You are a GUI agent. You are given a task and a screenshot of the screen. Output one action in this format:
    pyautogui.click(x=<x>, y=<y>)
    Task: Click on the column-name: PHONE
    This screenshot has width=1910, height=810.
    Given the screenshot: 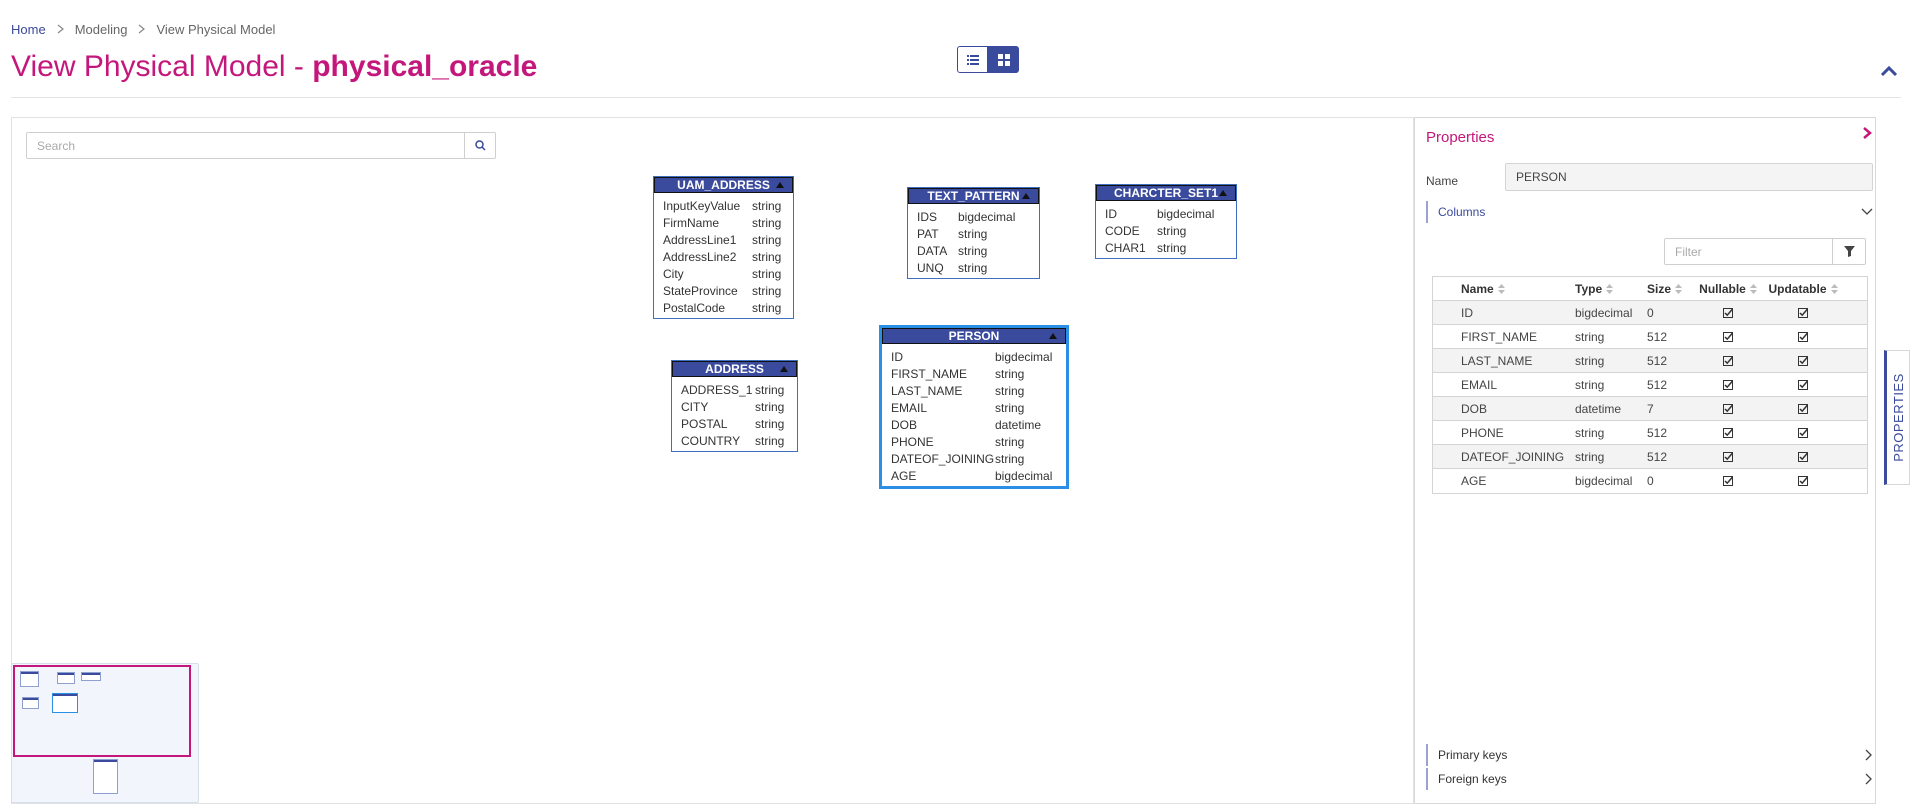 What is the action you would take?
    pyautogui.click(x=912, y=441)
    